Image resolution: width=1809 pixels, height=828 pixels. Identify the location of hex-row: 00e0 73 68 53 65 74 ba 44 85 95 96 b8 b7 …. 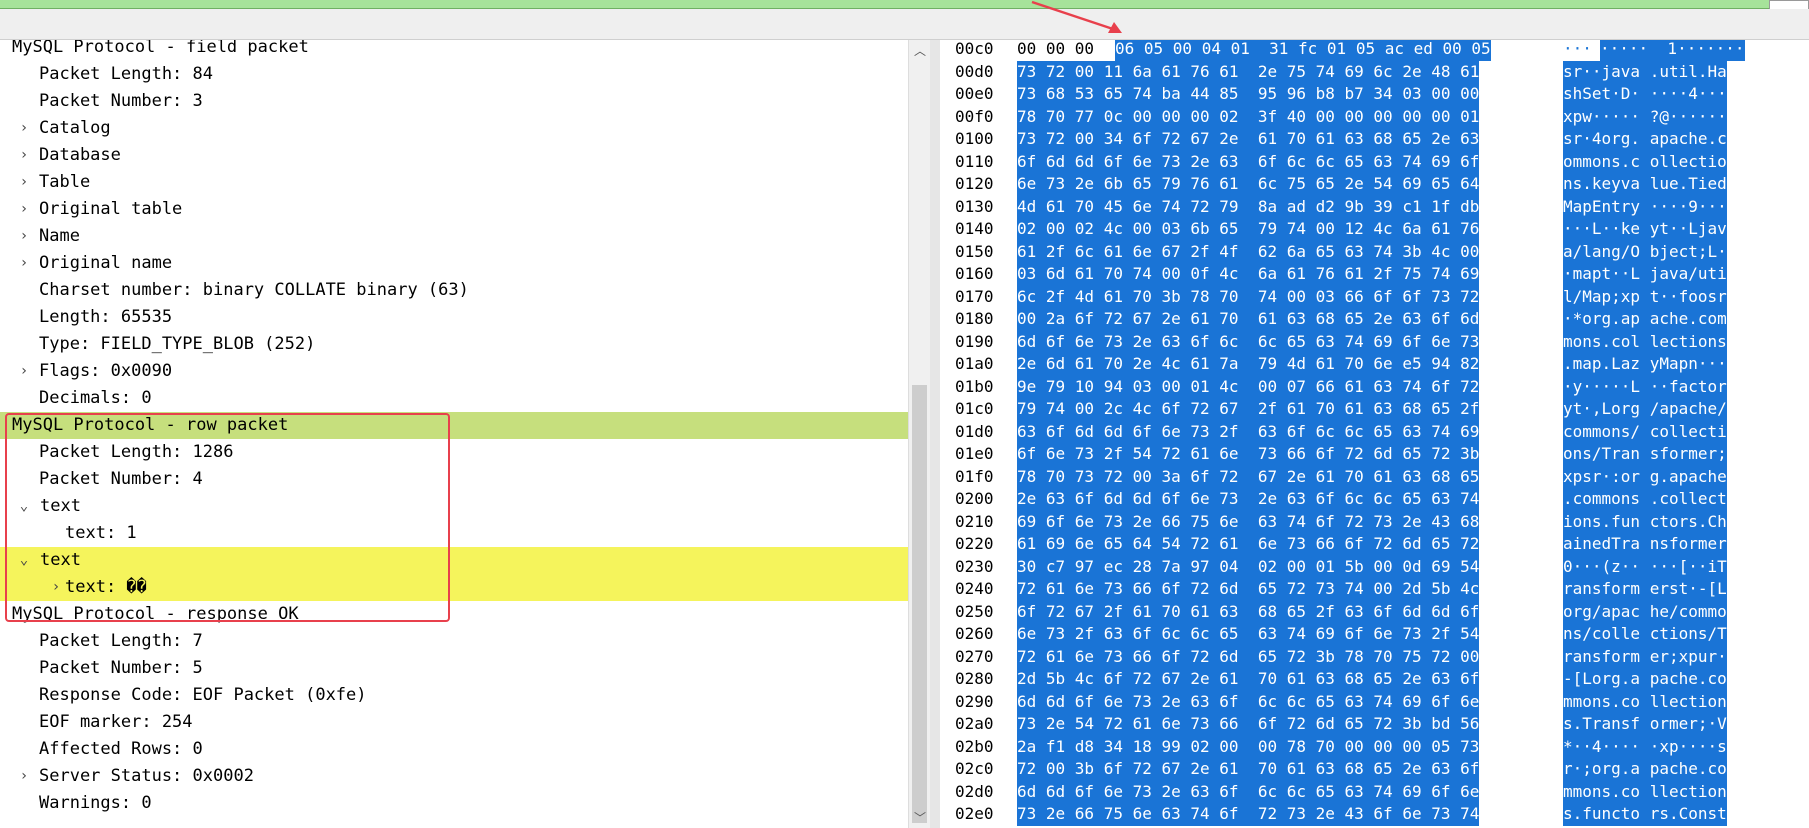
(1374, 94).